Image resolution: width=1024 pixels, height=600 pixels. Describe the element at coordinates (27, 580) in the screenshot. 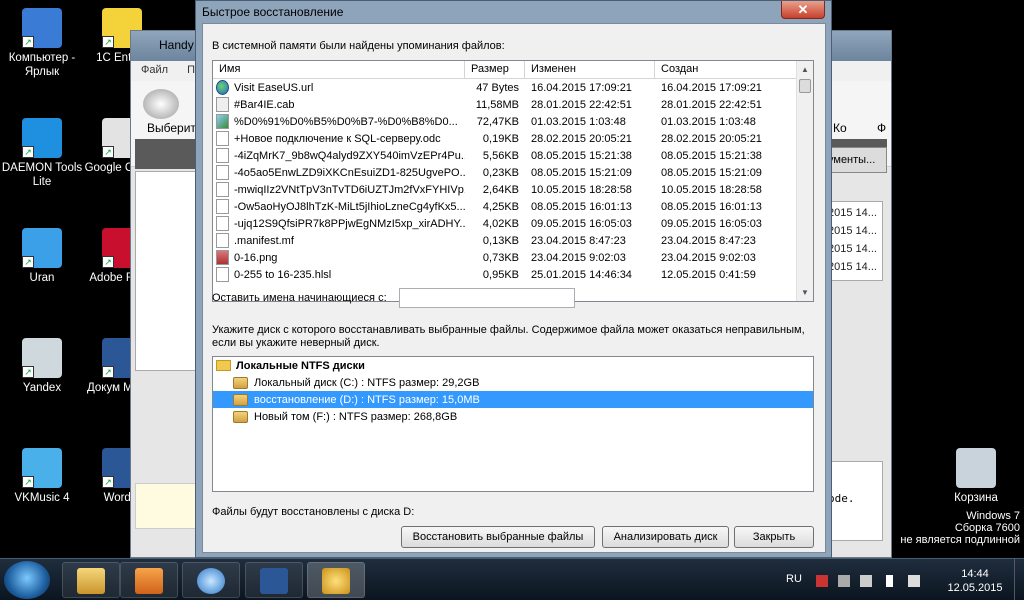

I see `start-button-icon` at that location.